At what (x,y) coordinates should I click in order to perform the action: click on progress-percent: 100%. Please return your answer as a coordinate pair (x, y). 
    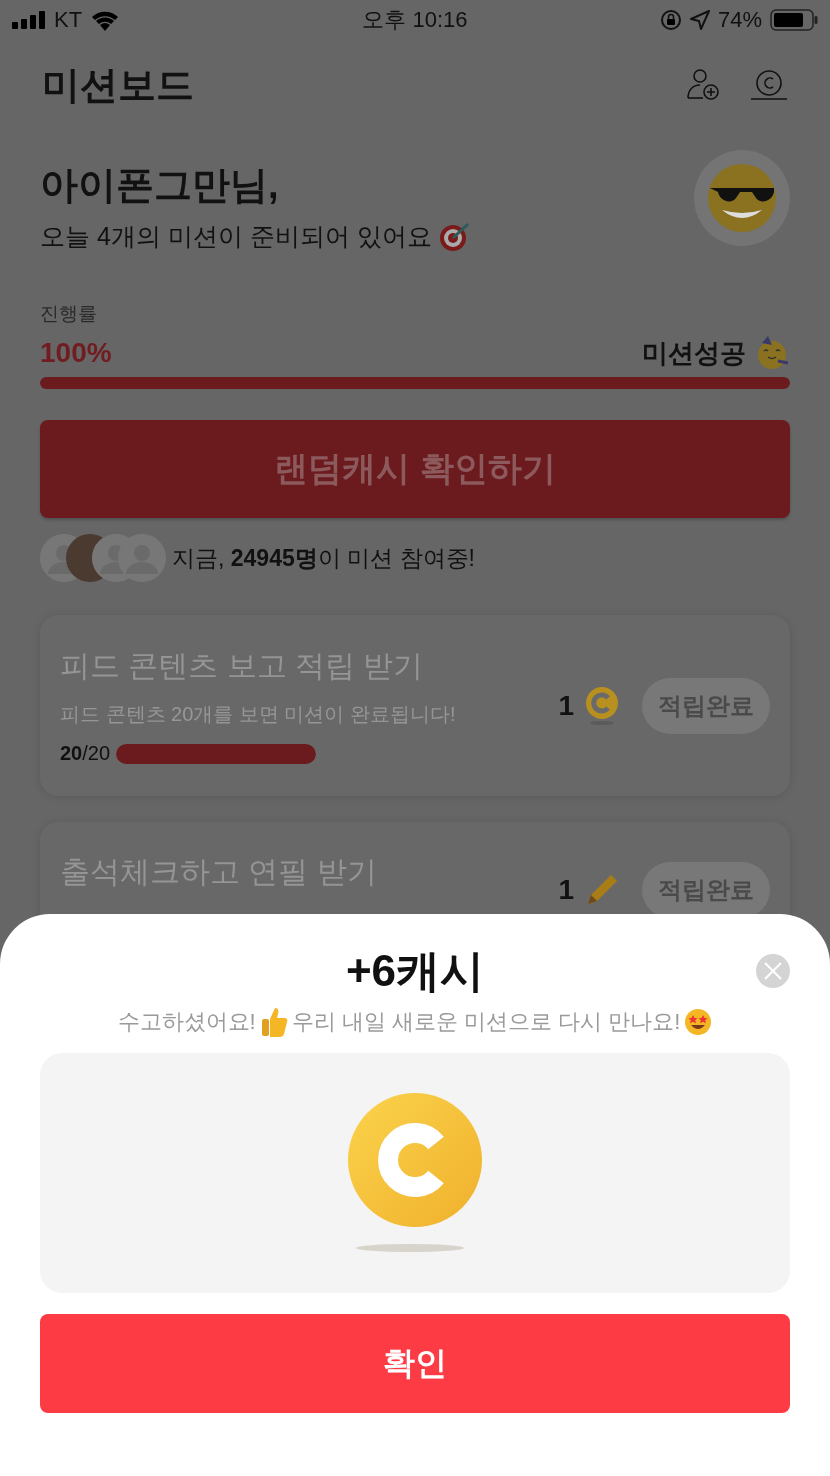
    Looking at the image, I should click on (76, 353).